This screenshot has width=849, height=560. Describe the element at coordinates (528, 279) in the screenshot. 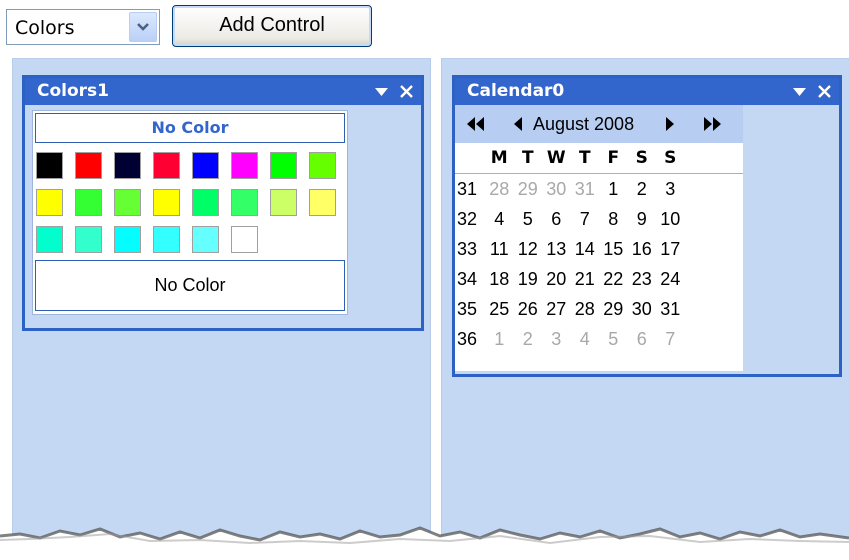

I see `calendar-day: 19` at that location.